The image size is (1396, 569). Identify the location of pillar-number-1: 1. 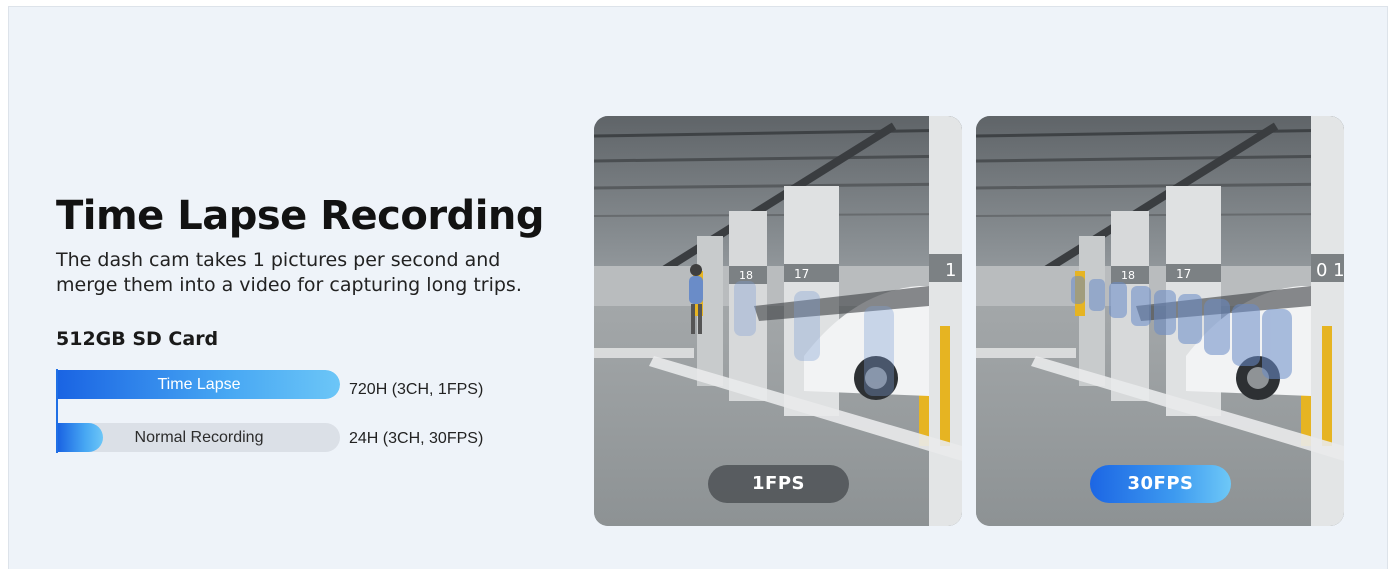
(950, 270).